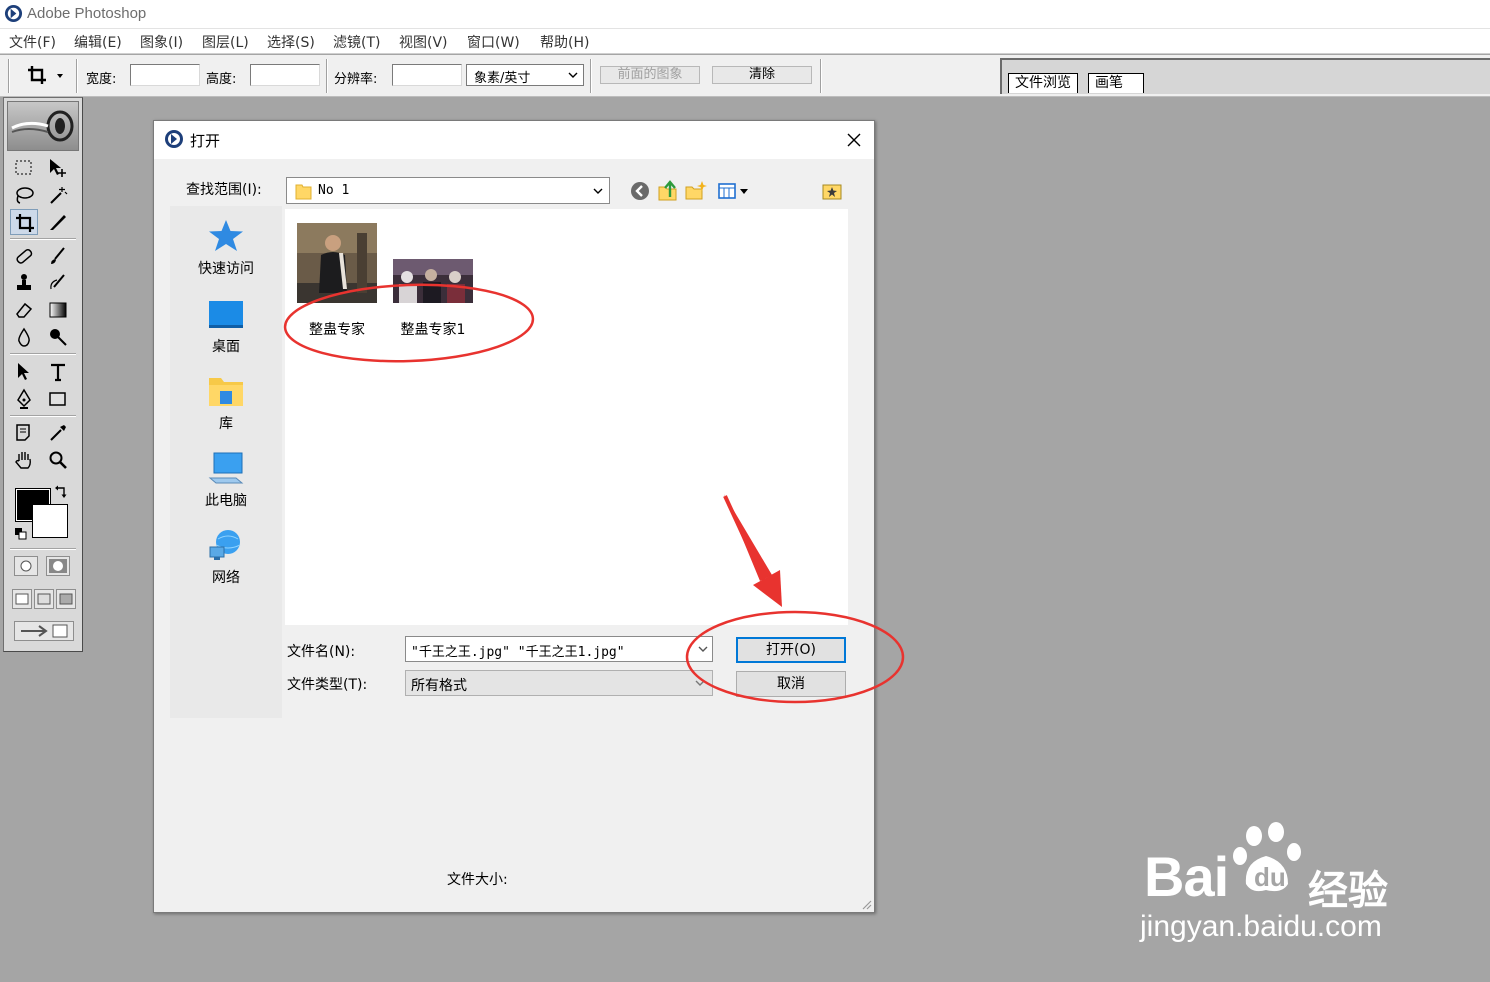 This screenshot has height=982, width=1490. I want to click on favorite-folder-icon, so click(832, 191).